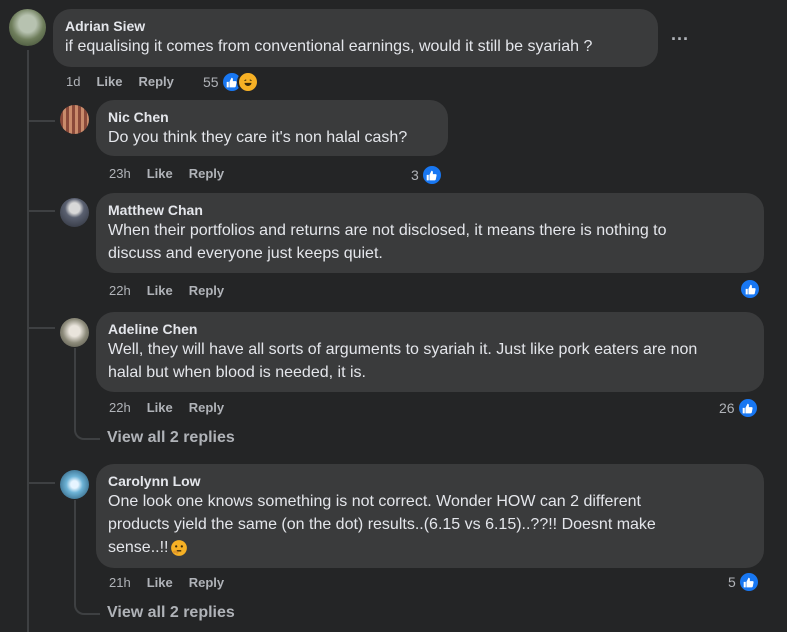 This screenshot has width=787, height=632. I want to click on reaction-count, so click(750, 289).